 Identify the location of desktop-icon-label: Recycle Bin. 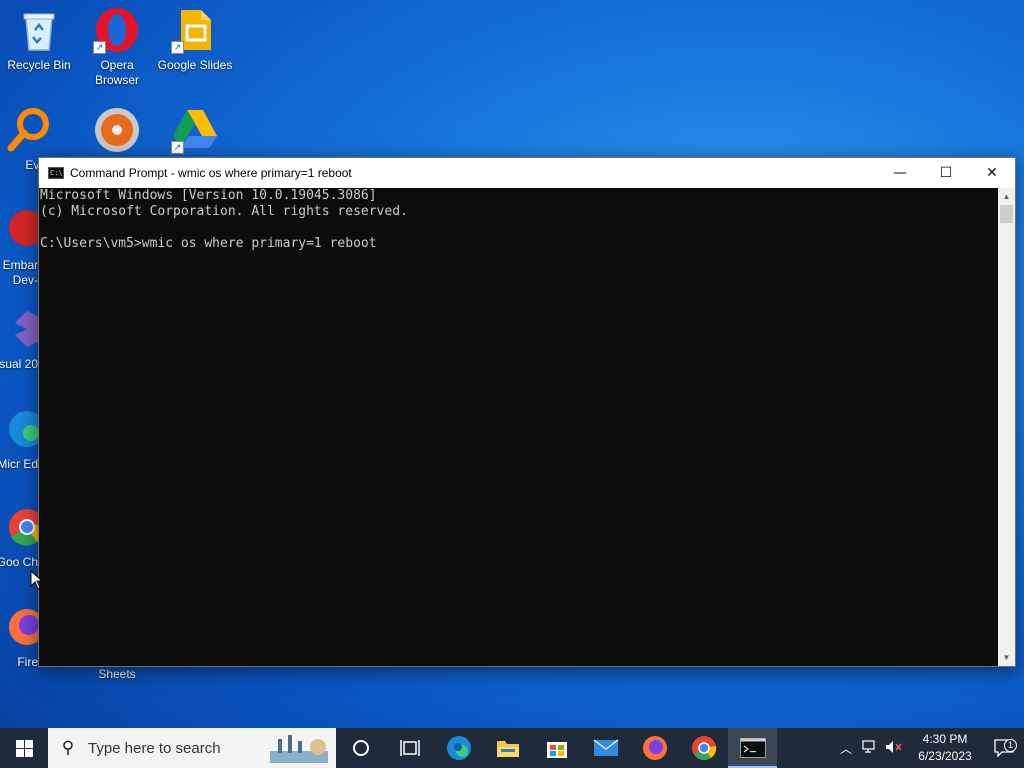
(39, 65).